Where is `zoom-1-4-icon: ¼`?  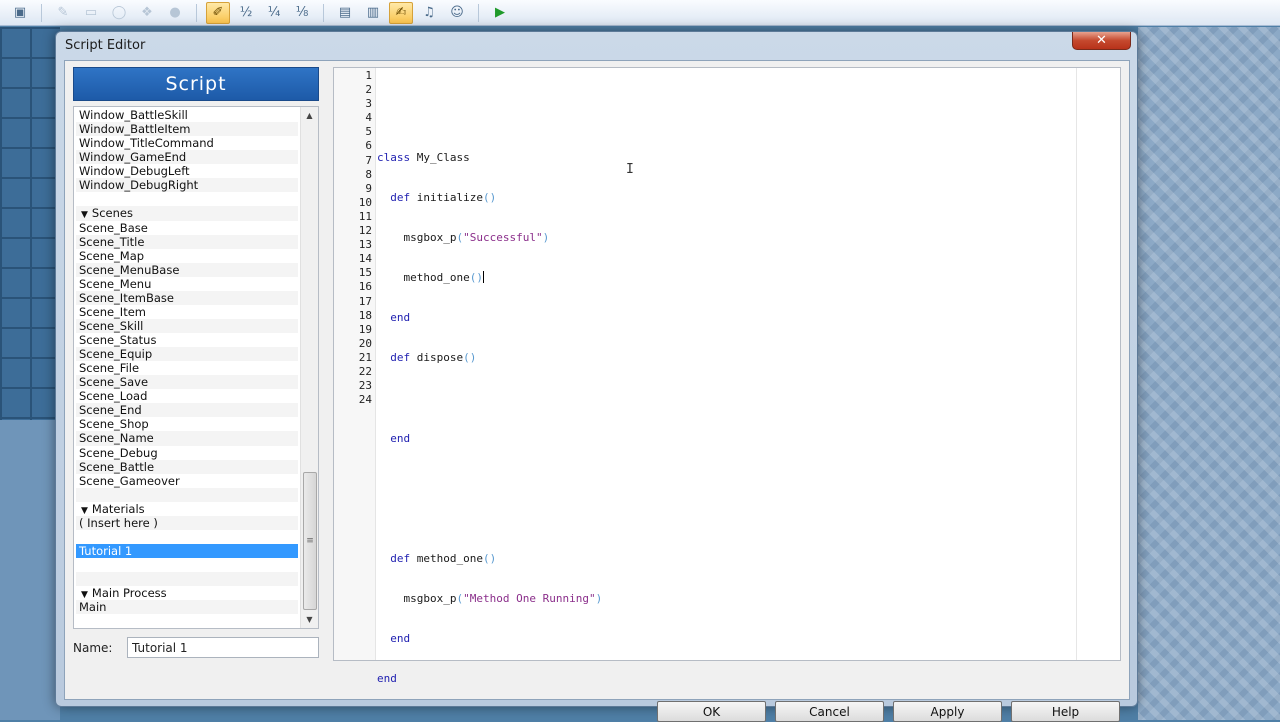 zoom-1-4-icon: ¼ is located at coordinates (274, 13).